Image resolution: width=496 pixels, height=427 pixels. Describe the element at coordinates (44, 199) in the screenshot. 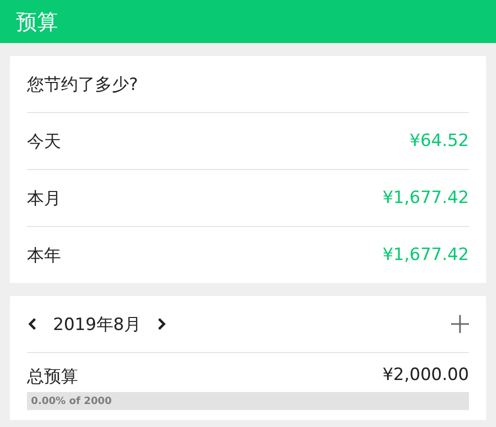

I see `period-label: 本月` at that location.